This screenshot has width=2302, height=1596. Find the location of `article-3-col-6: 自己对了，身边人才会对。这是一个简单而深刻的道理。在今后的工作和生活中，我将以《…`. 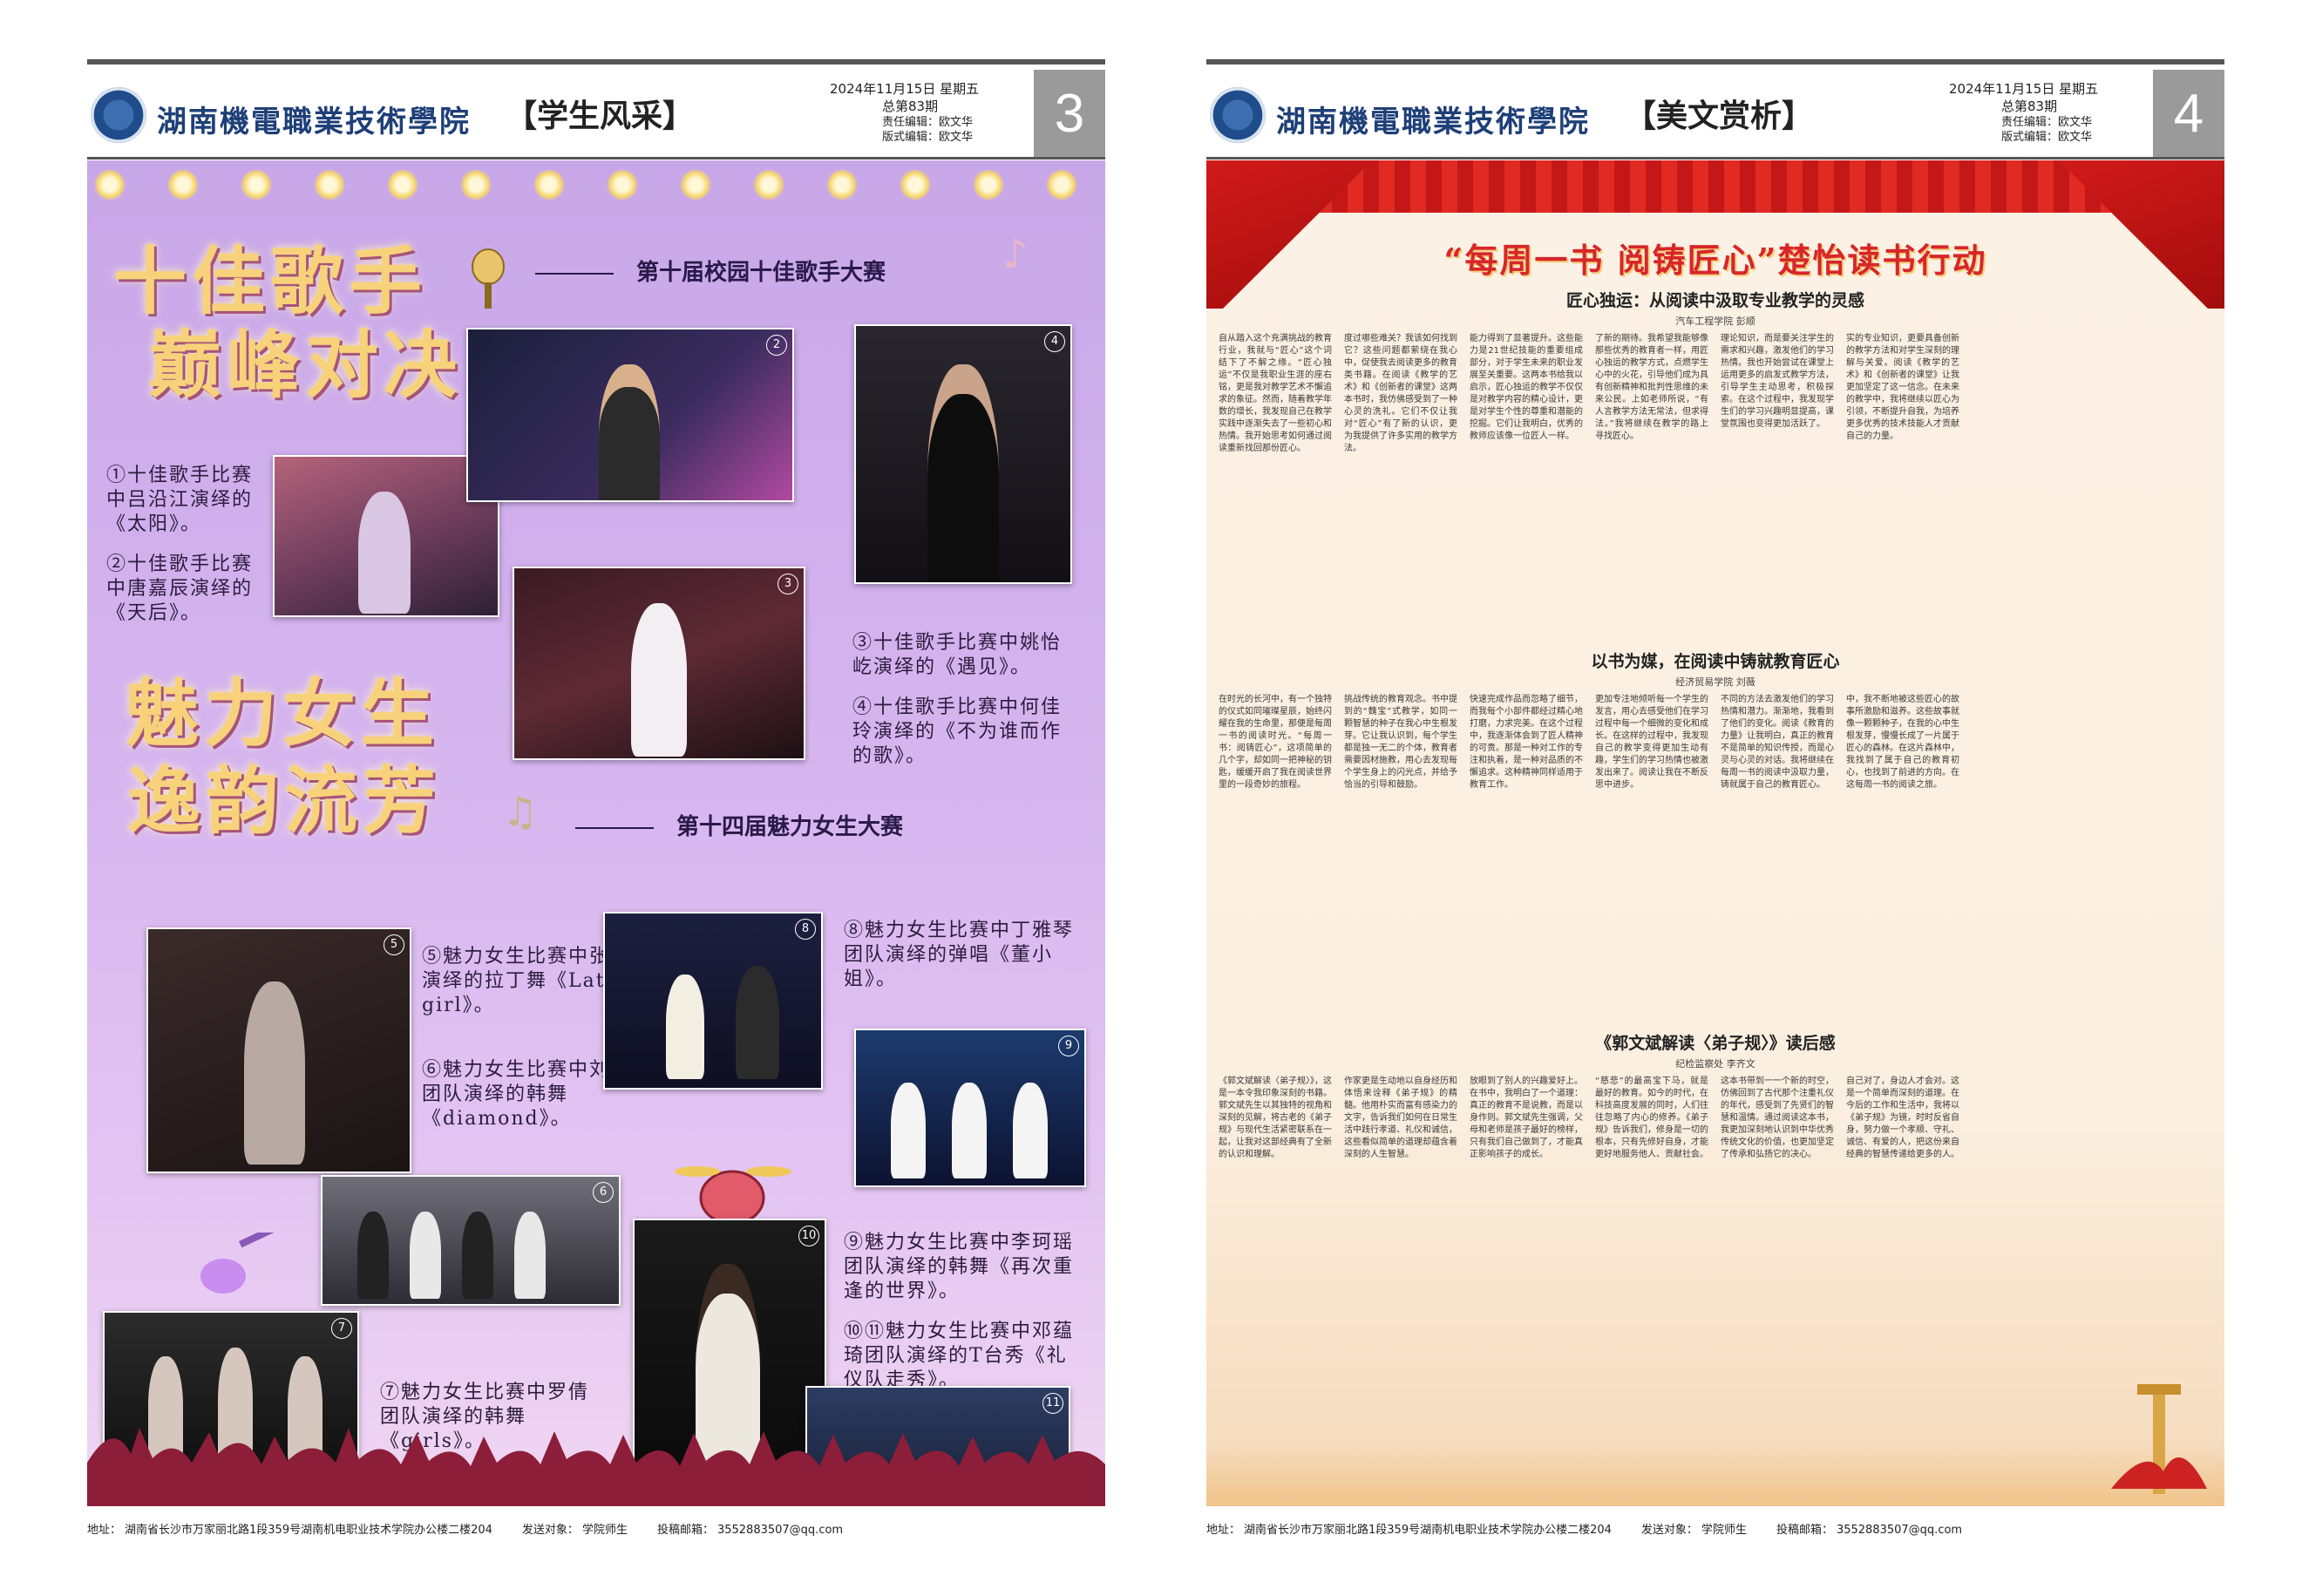

article-3-col-6: 自己对了，身边人才会对。这是一个简单而深刻的道理。在今后的工作和生活中，我将以《… is located at coordinates (1902, 1117).